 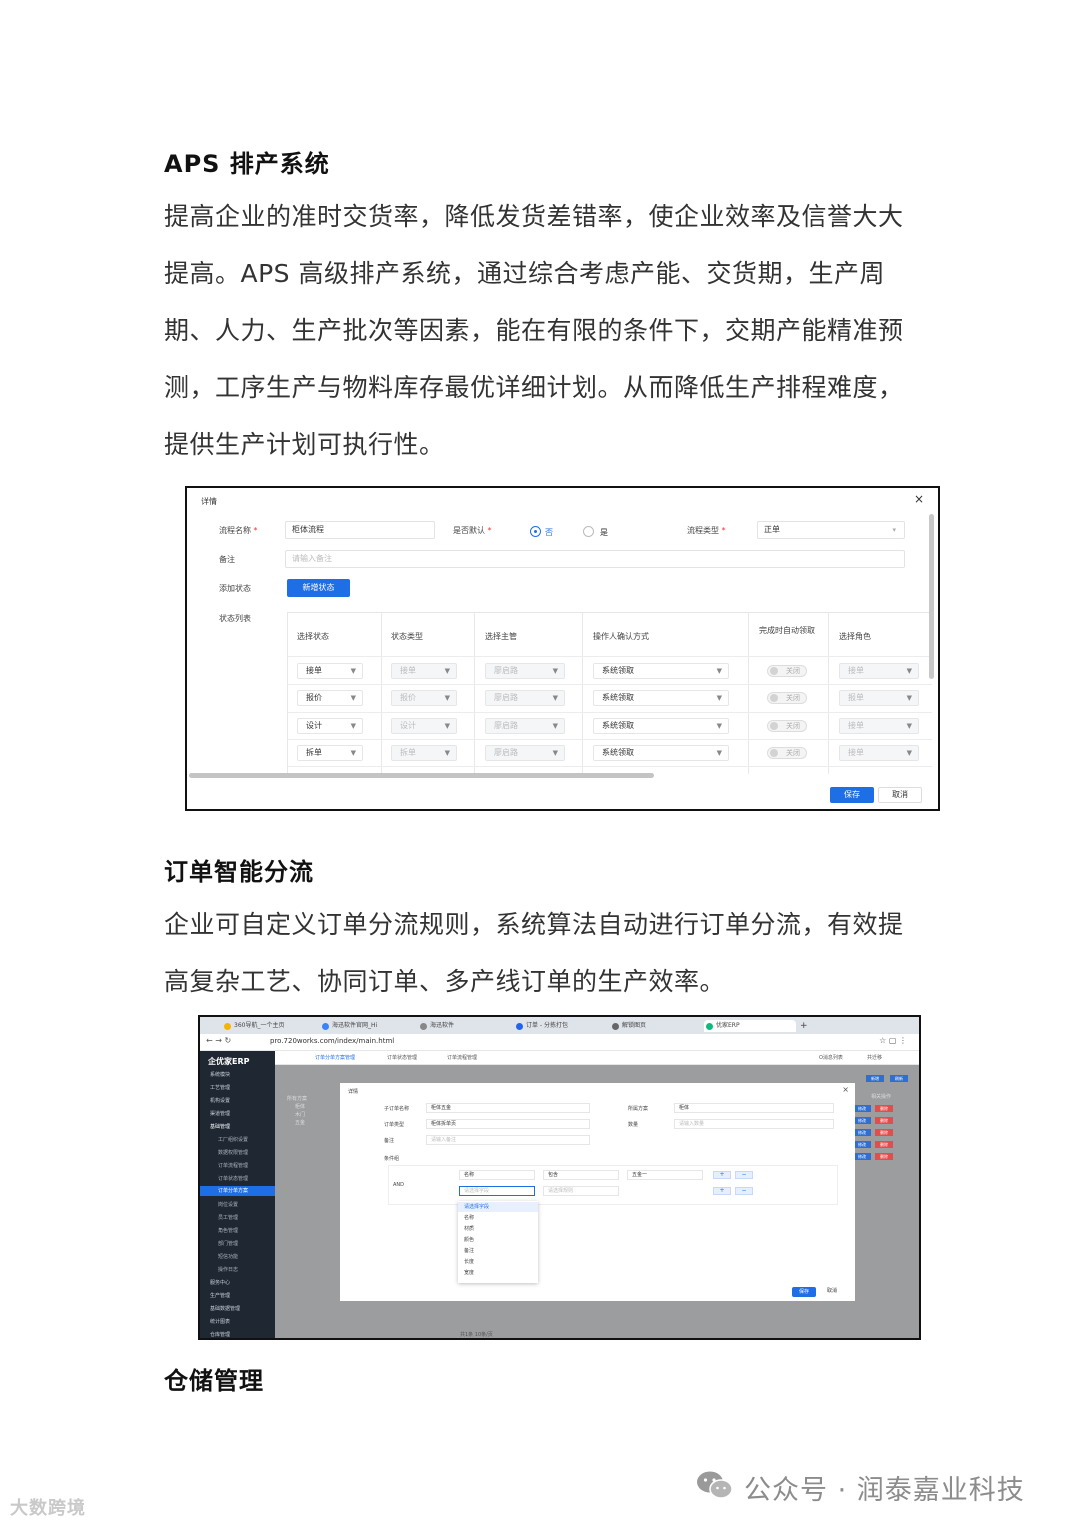 I want to click on add-state-button: 新增状态, so click(x=318, y=588).